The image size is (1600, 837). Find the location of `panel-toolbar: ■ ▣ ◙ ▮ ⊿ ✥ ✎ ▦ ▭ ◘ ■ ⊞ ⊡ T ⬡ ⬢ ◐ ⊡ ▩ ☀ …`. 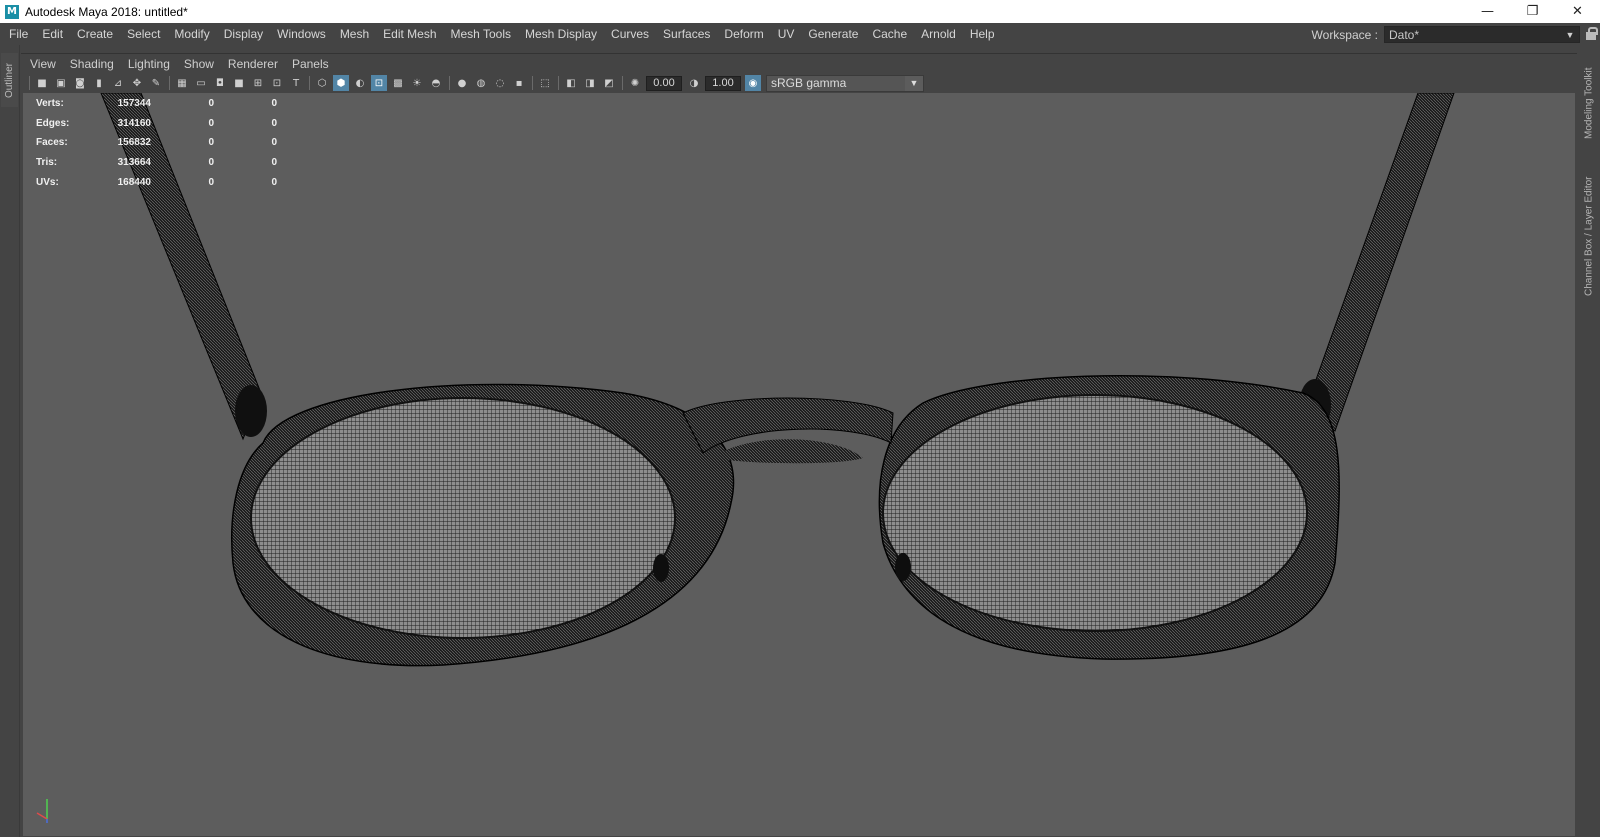

panel-toolbar: ■ ▣ ◙ ▮ ⊿ ✥ ✎ ▦ ▭ ◘ ■ ⊞ ⊡ T ⬡ ⬢ ◐ ⊡ ▩ ☀ … is located at coordinates (799, 83).